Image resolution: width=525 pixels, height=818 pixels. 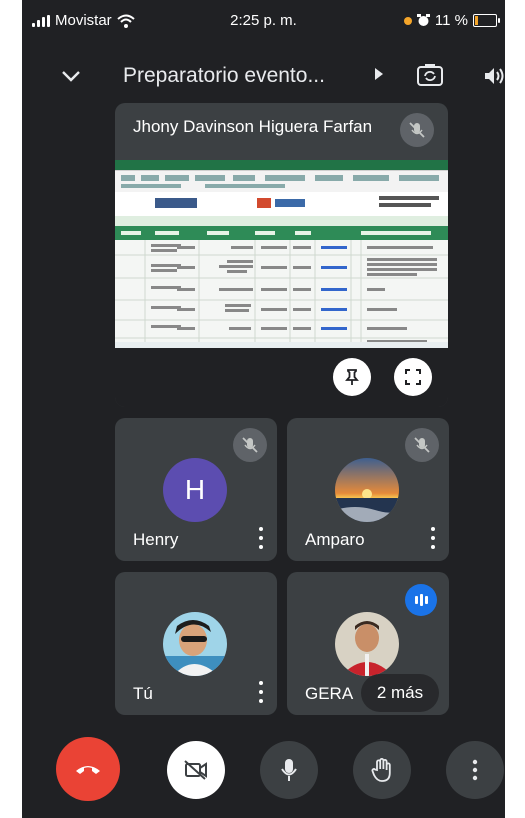 What do you see at coordinates (335, 539) in the screenshot?
I see `participant-name: Amparo` at bounding box center [335, 539].